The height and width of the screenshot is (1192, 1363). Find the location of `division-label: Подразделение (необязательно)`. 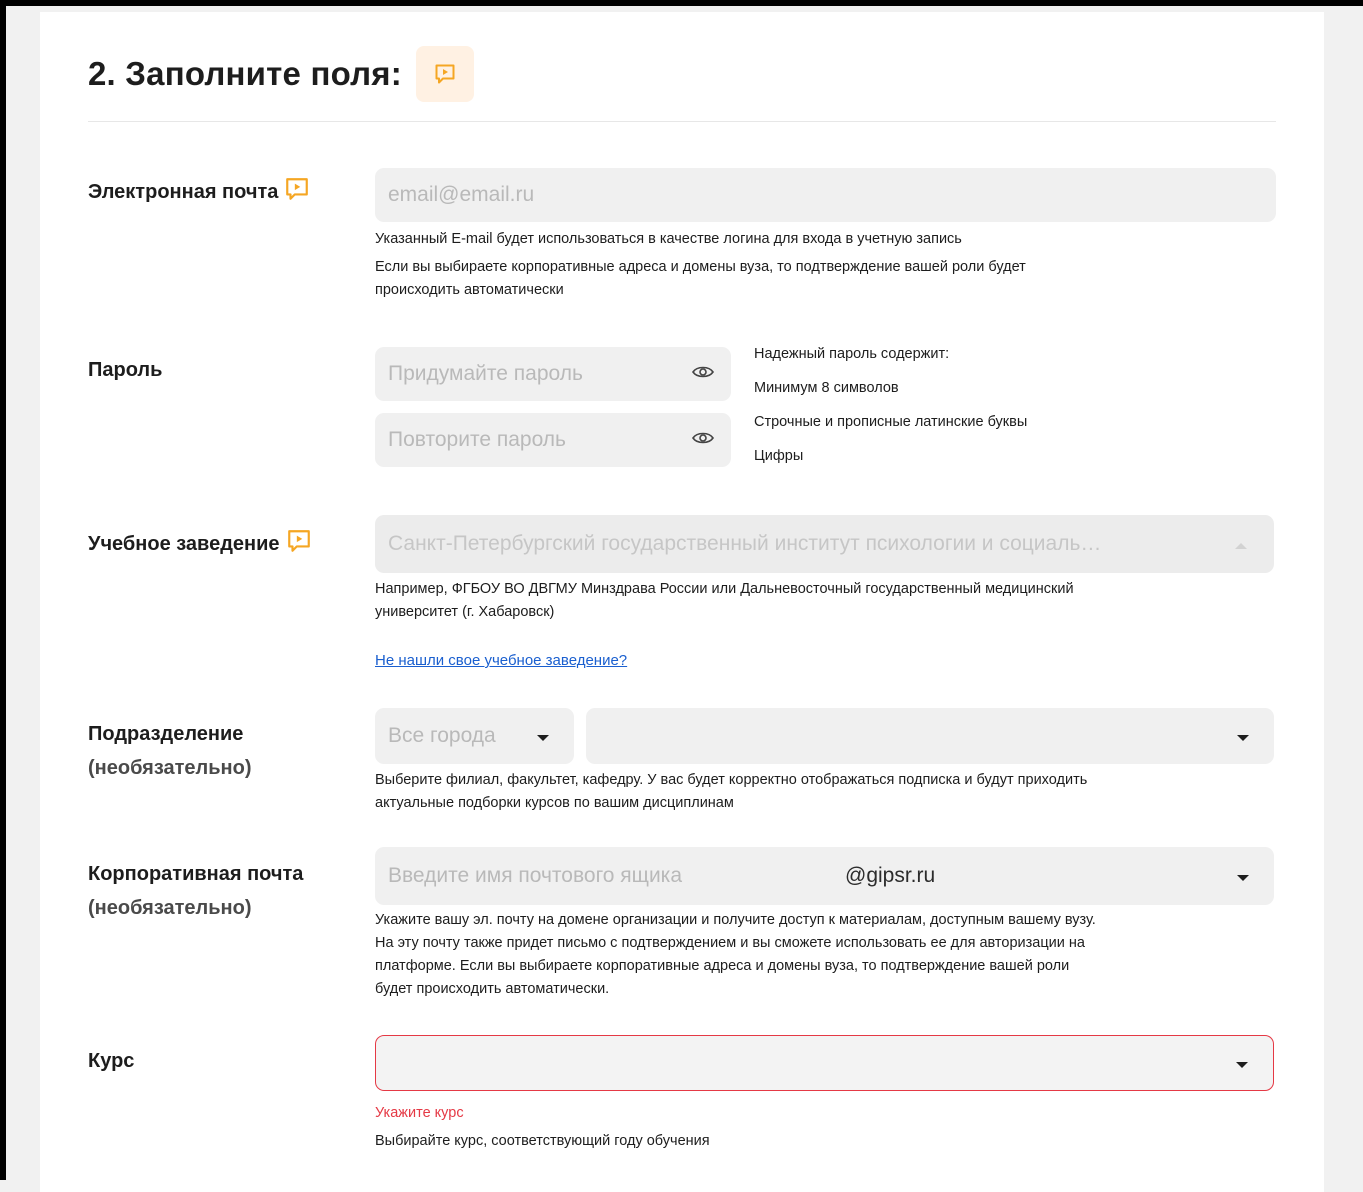

division-label: Подразделение (необязательно) is located at coordinates (170, 751).